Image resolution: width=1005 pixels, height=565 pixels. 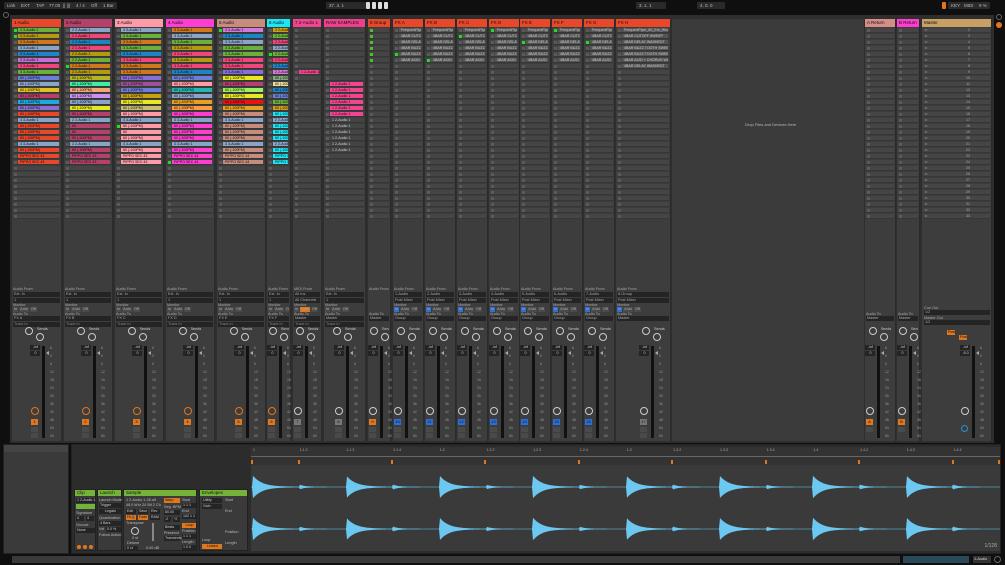 What do you see at coordinates (346, 102) in the screenshot?
I see `clip: 1 2-Audio 1` at bounding box center [346, 102].